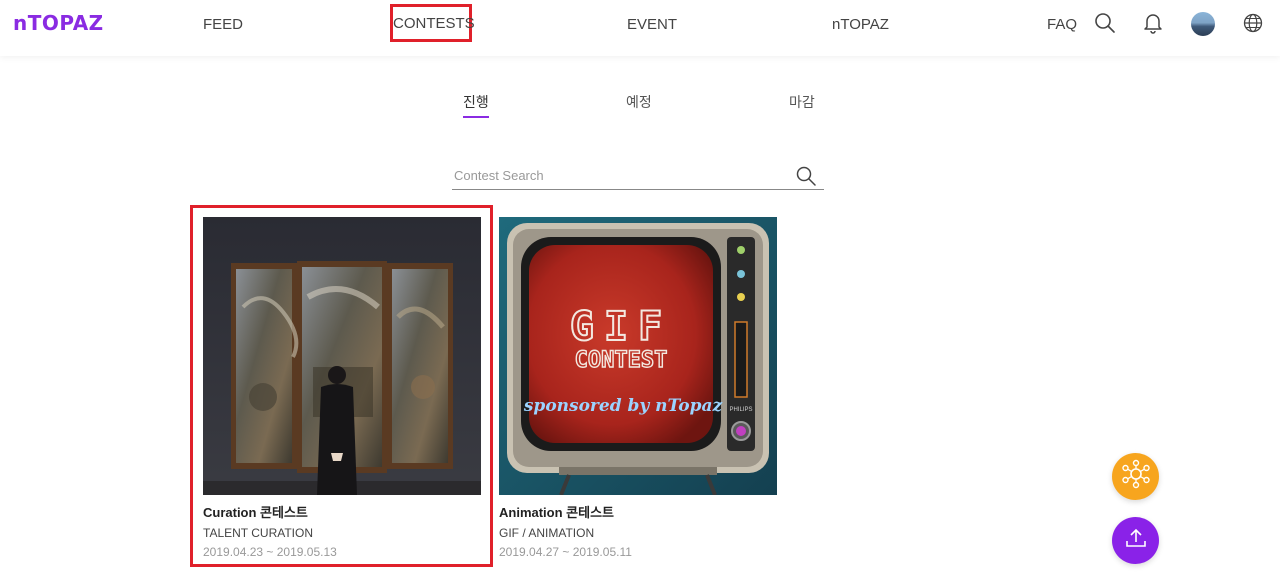 The height and width of the screenshot is (588, 1280). I want to click on nav-event: EVENT, so click(652, 25).